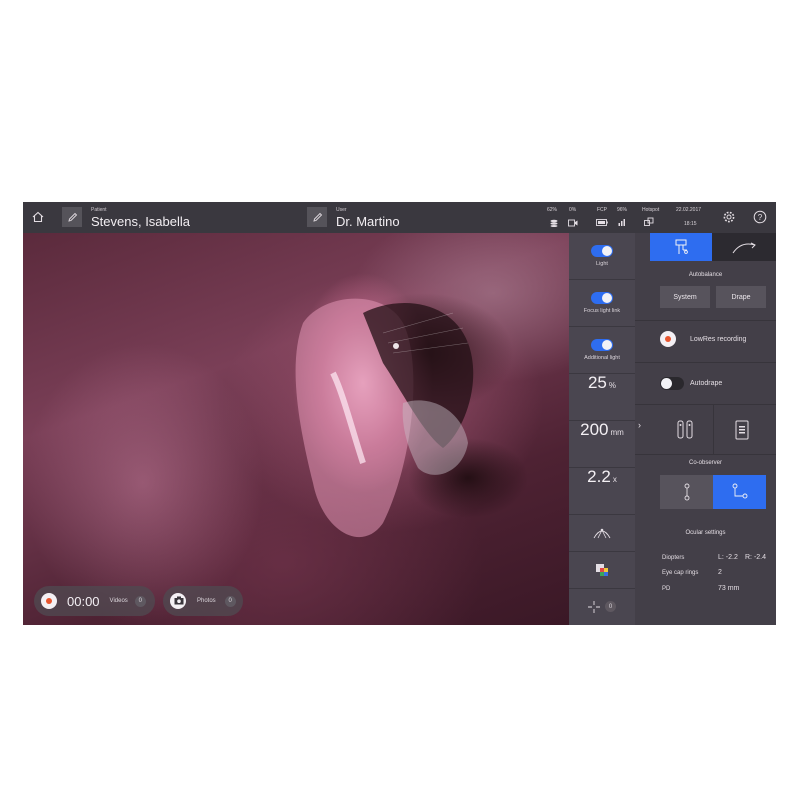 Image resolution: width=799 pixels, height=800 pixels. I want to click on eye-cap-label: Eye cap rings, so click(680, 573).